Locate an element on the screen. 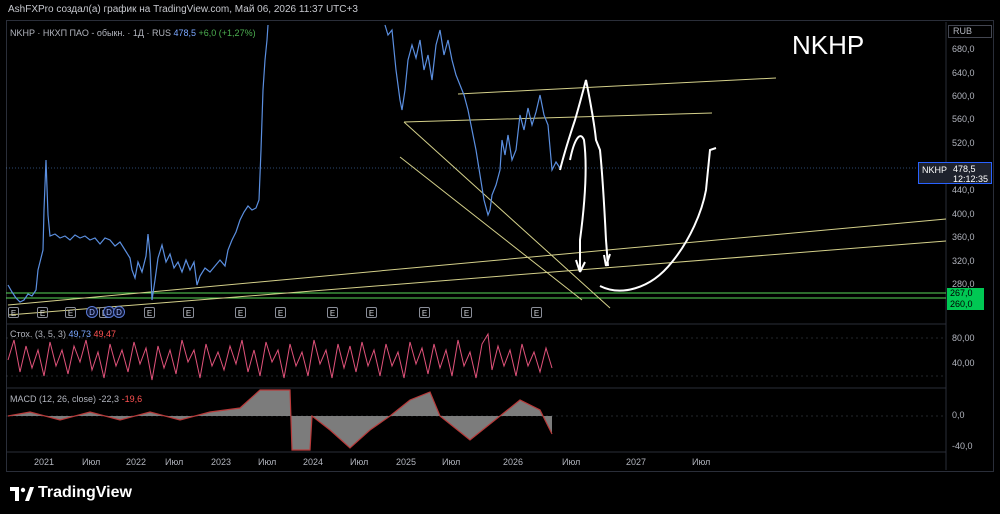 The width and height of the screenshot is (1000, 514). time-axis-label: 2024 is located at coordinates (313, 462).